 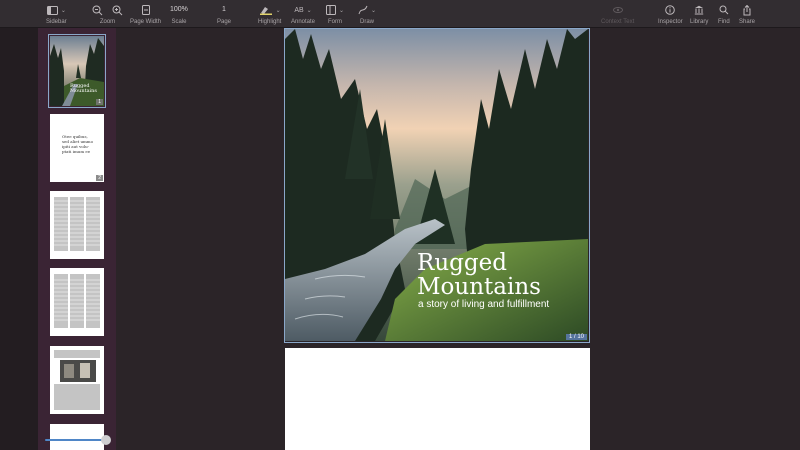 I want to click on draw-label: Draw, so click(x=367, y=22).